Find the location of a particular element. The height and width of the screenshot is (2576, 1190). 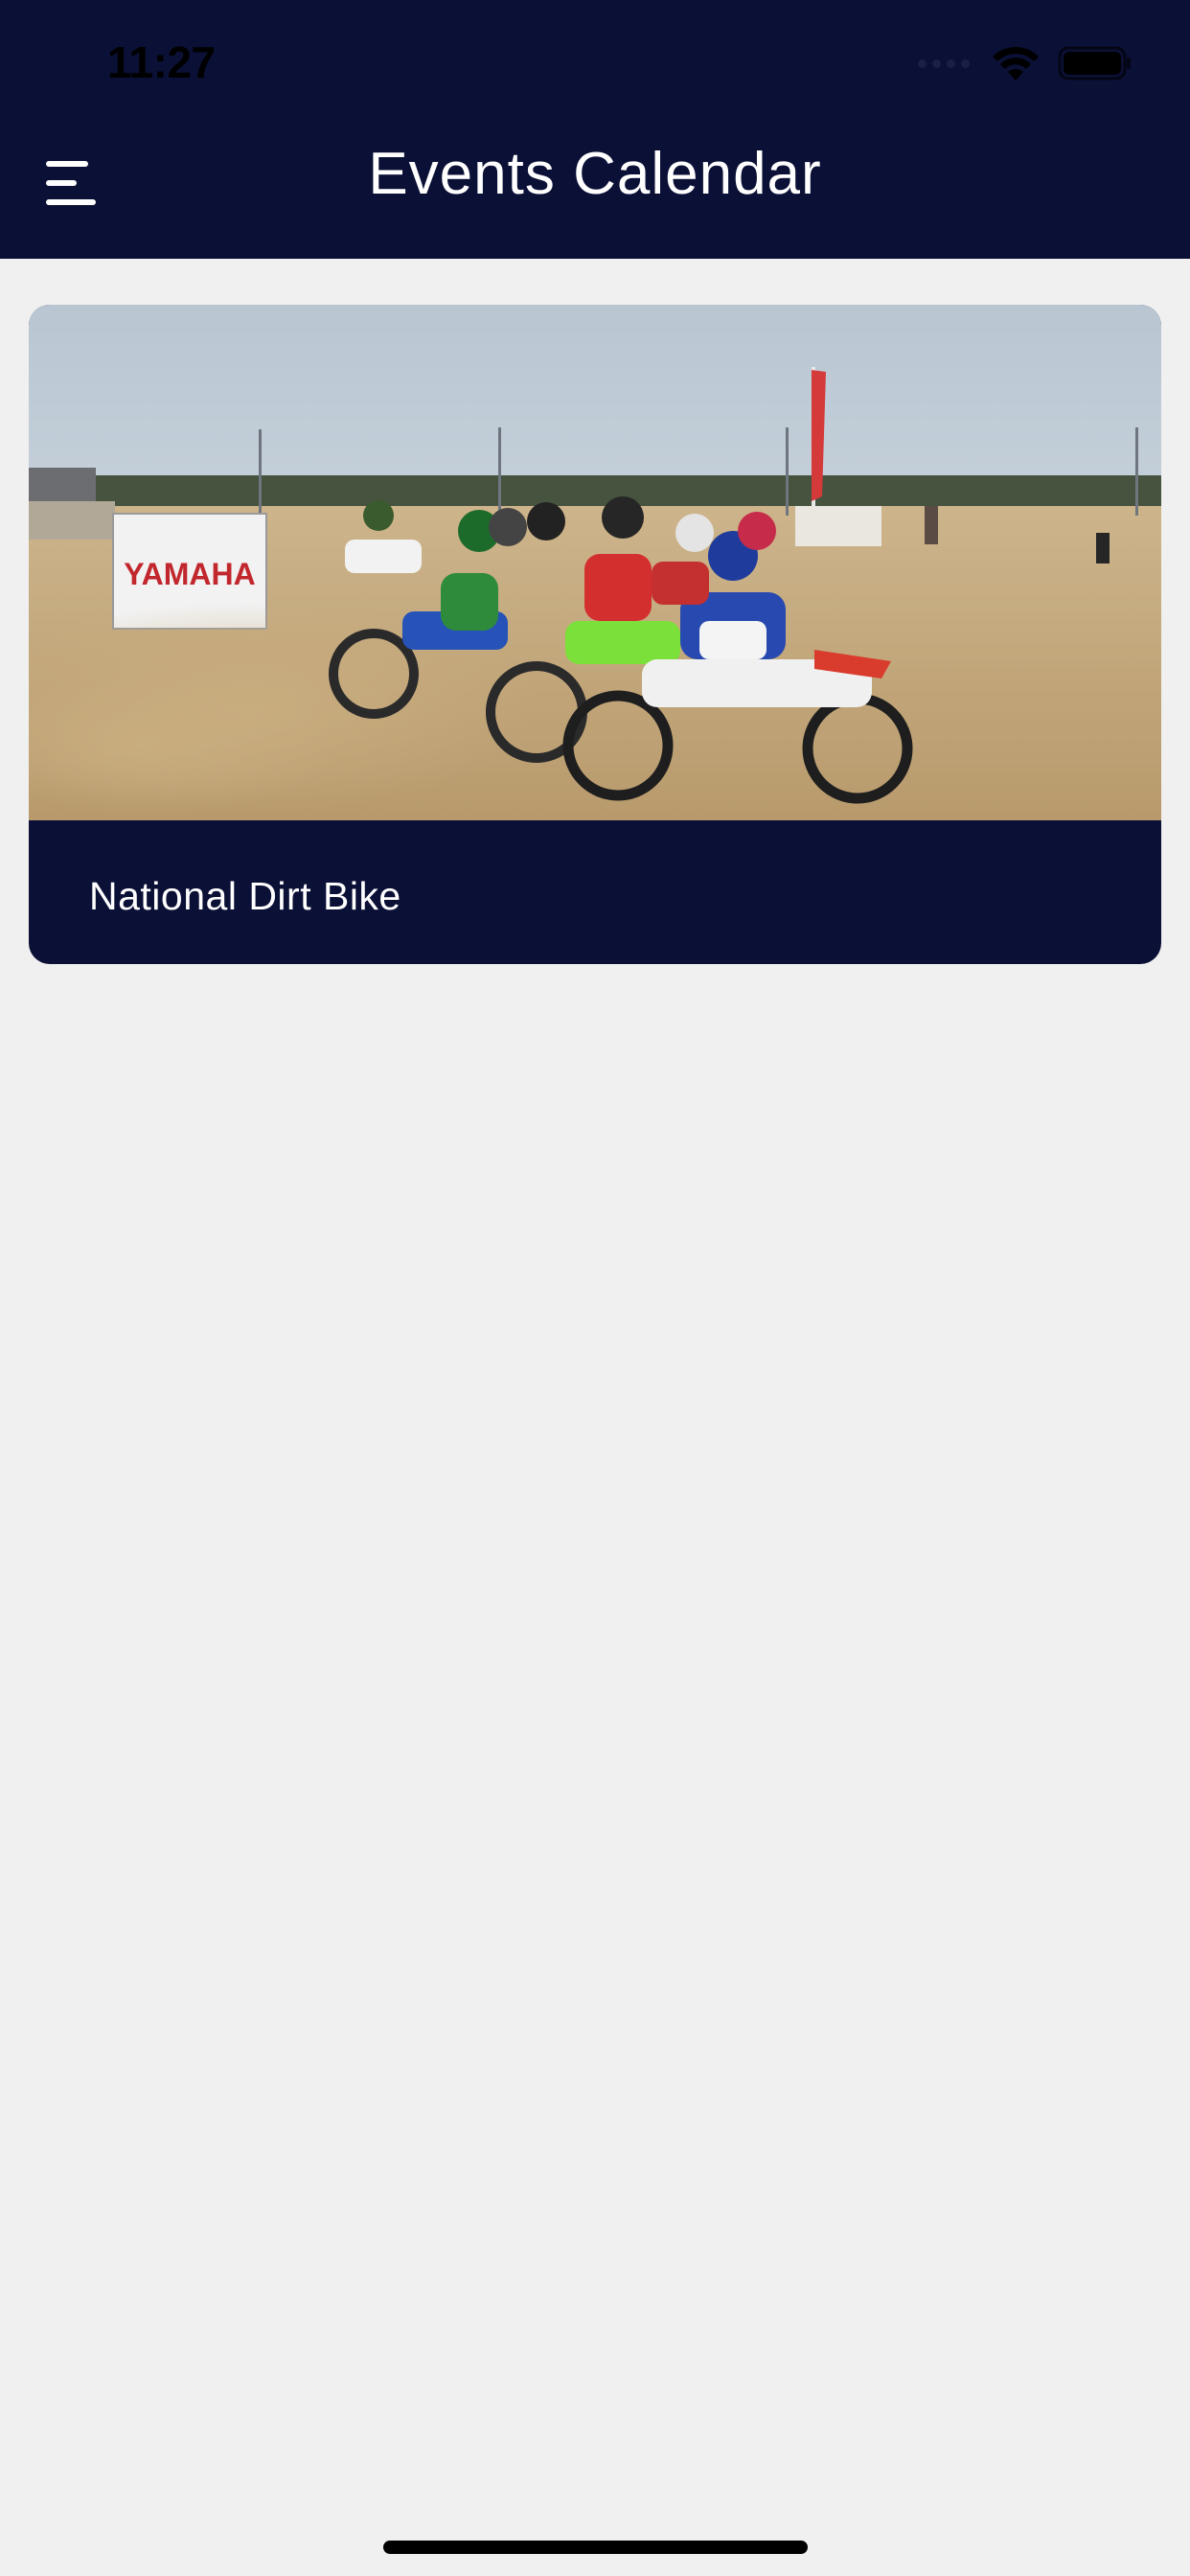

battery-icon is located at coordinates (1095, 63).